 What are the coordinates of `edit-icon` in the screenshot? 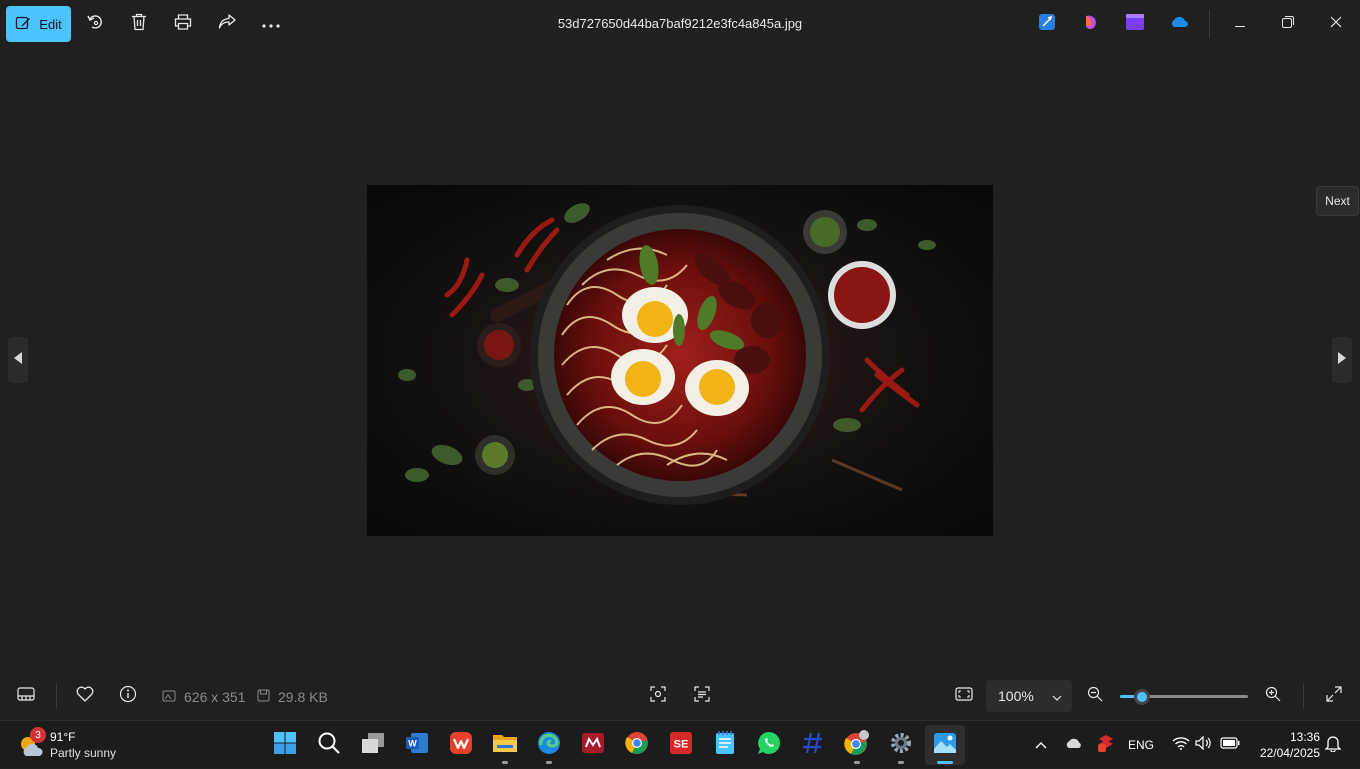 It's located at (23, 24).